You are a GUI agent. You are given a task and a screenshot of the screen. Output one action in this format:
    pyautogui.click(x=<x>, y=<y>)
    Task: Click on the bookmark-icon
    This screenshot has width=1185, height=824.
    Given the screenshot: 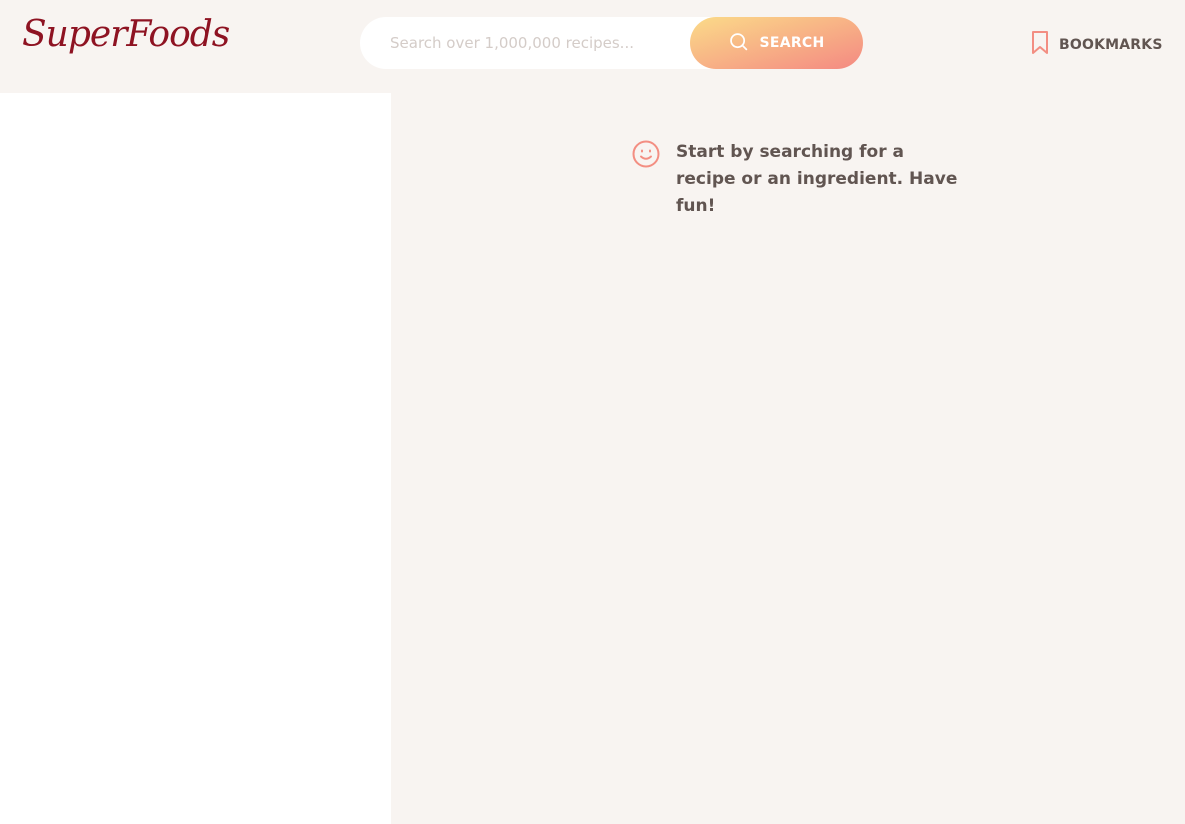 What is the action you would take?
    pyautogui.click(x=1040, y=44)
    